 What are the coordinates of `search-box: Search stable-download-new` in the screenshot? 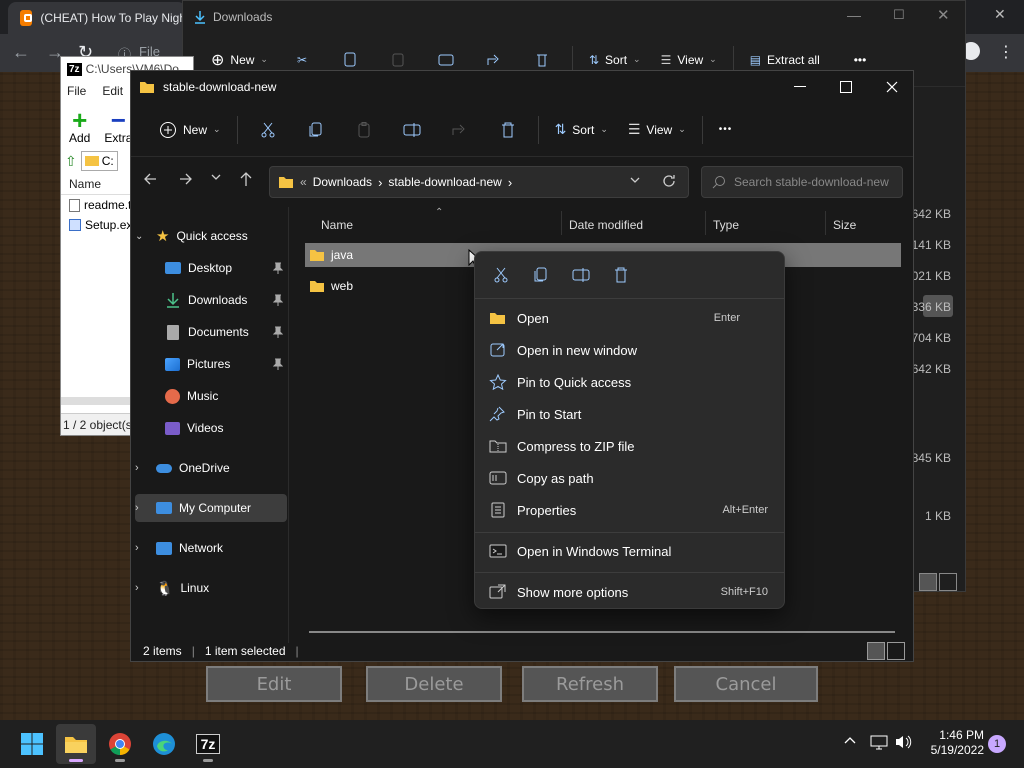 It's located at (802, 182).